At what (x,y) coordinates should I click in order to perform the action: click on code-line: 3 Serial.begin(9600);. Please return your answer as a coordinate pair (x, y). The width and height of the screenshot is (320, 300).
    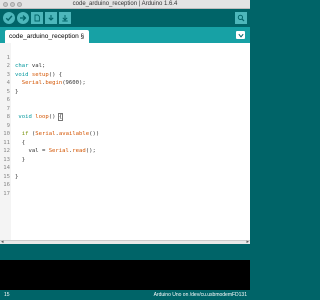
    Looking at the image, I should click on (125, 74).